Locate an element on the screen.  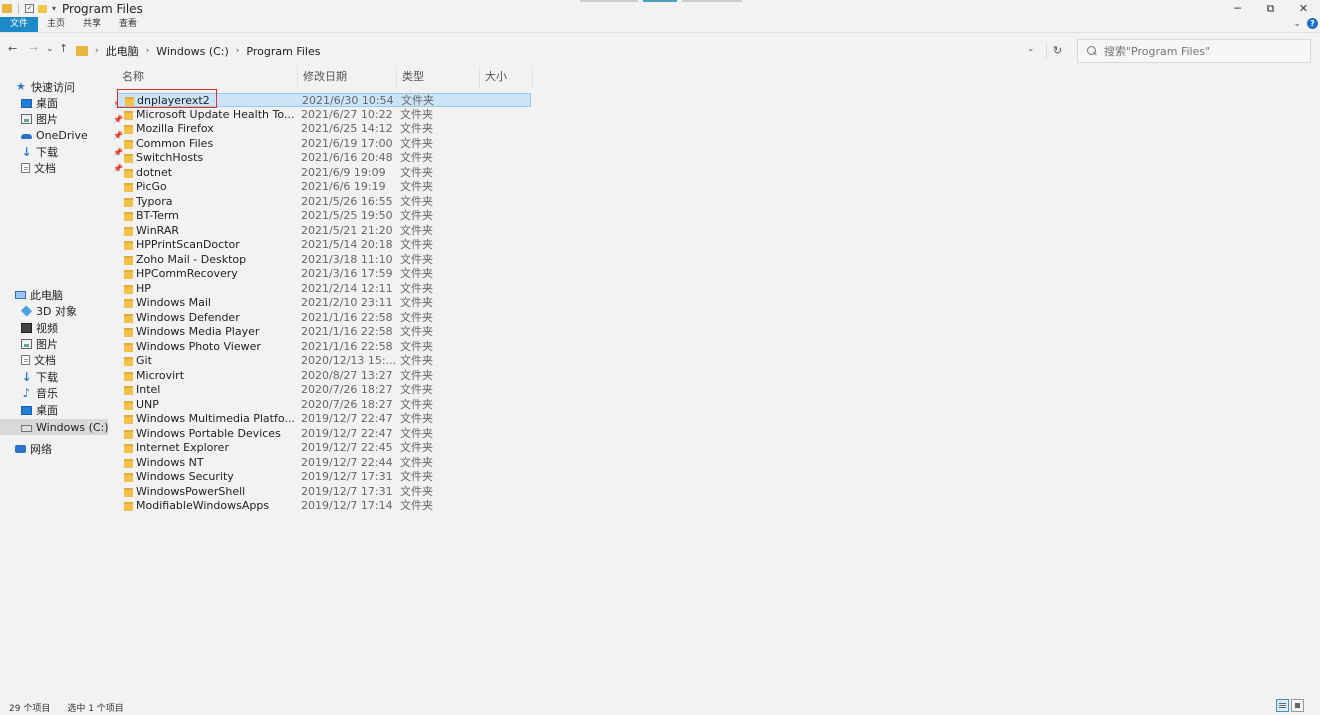
nav-pictures: 图片 📌 is located at coordinates (75, 119).